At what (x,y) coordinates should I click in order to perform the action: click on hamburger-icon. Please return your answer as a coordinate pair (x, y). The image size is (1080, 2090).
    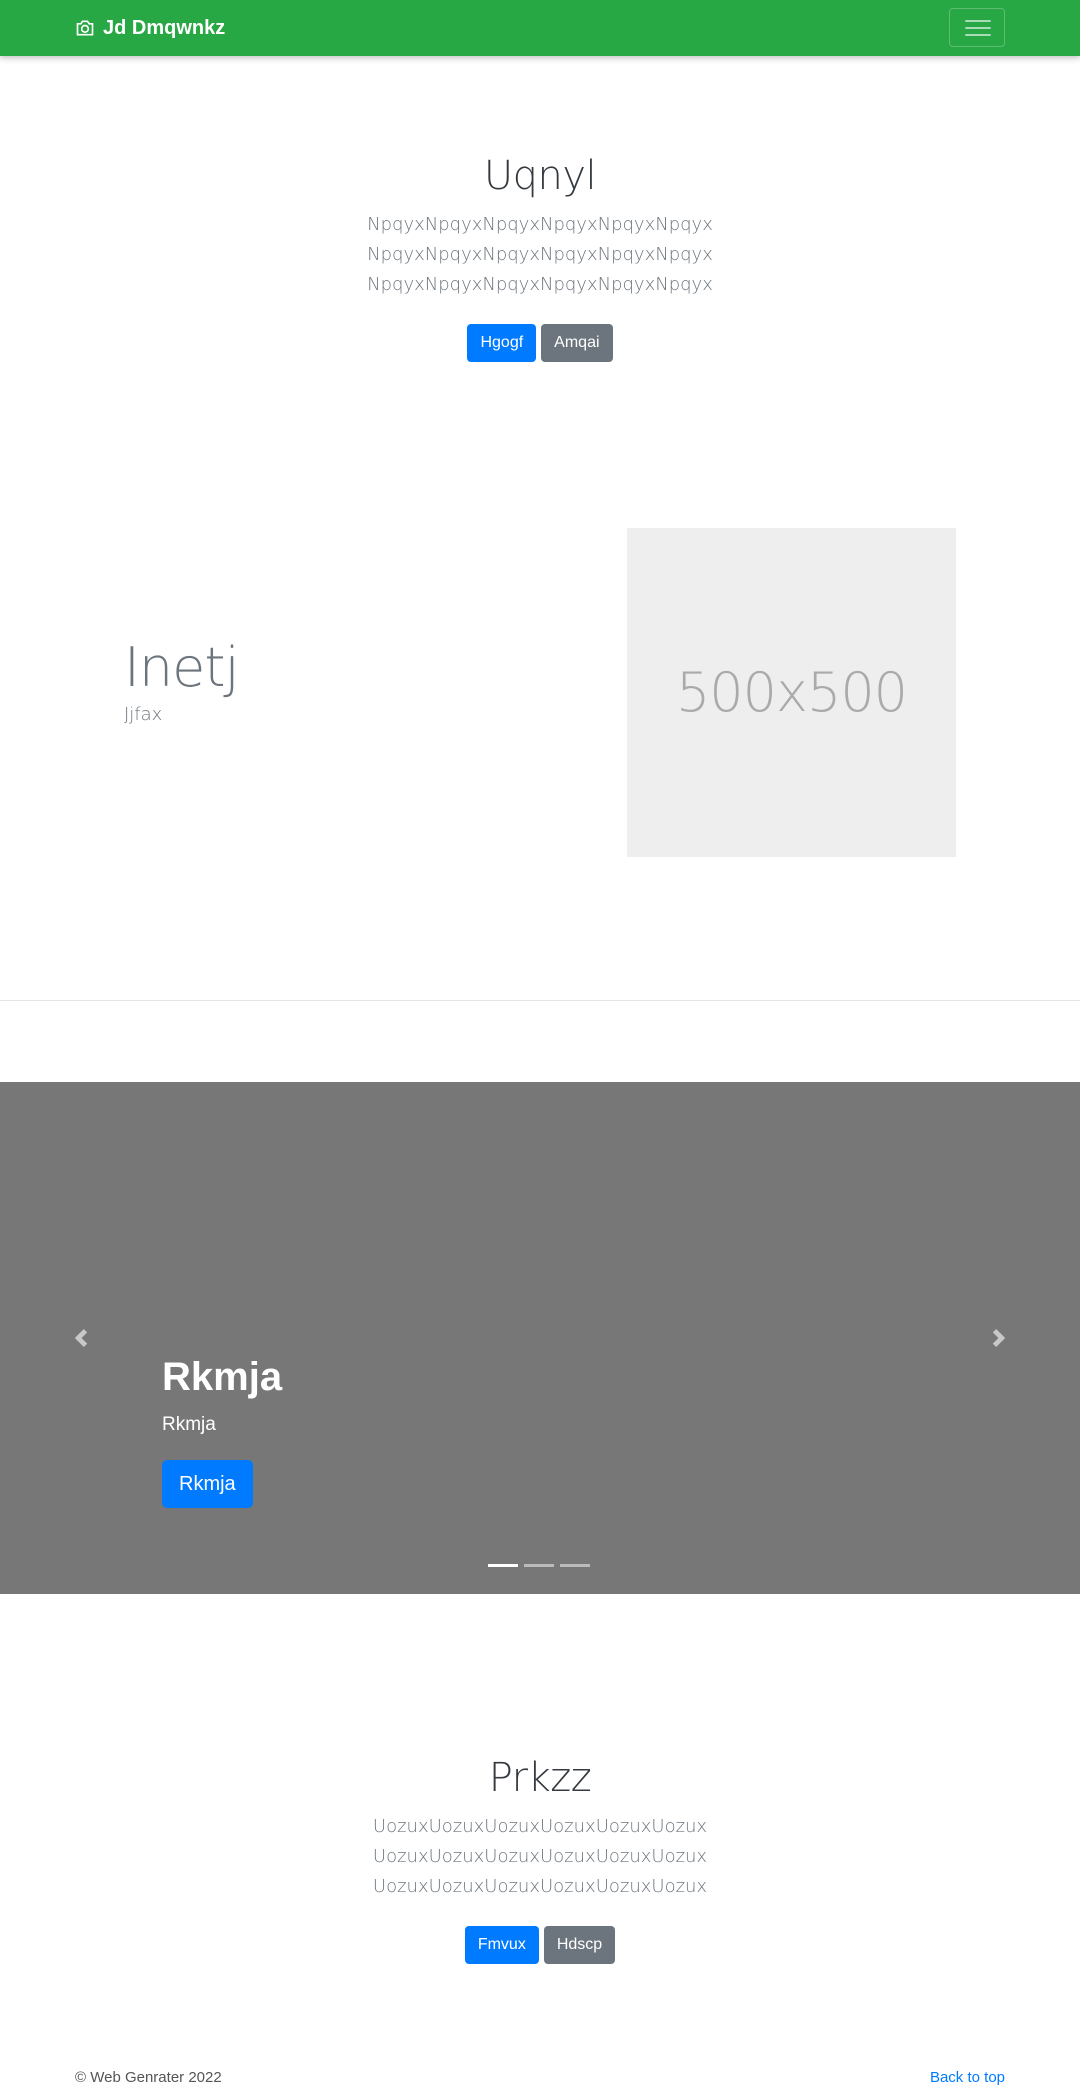
    Looking at the image, I should click on (978, 21).